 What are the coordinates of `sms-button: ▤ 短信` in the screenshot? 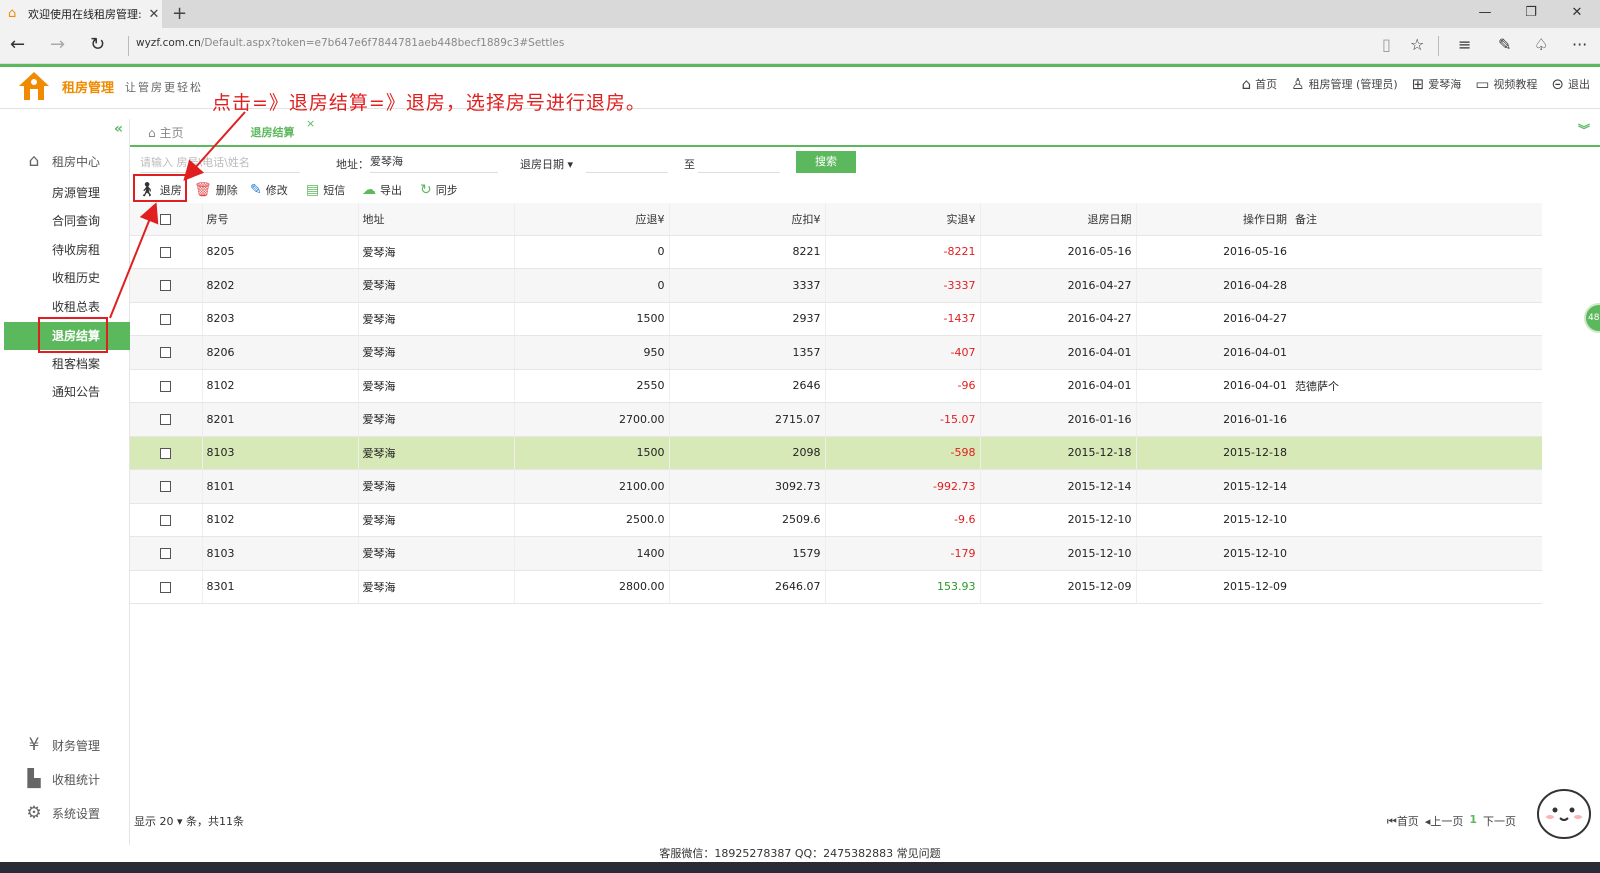 It's located at (325, 190).